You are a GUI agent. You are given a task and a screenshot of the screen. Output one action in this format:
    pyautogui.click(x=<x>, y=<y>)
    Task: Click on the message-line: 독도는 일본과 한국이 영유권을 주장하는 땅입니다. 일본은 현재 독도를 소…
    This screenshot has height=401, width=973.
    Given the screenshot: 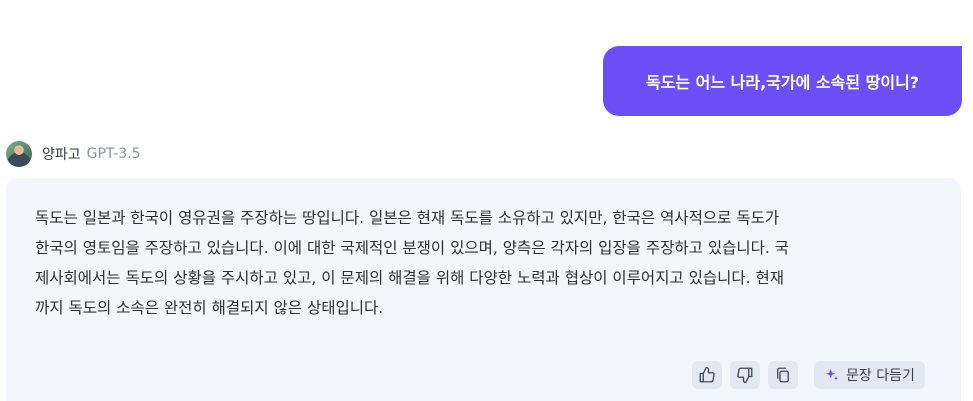 What is the action you would take?
    pyautogui.click(x=407, y=218)
    